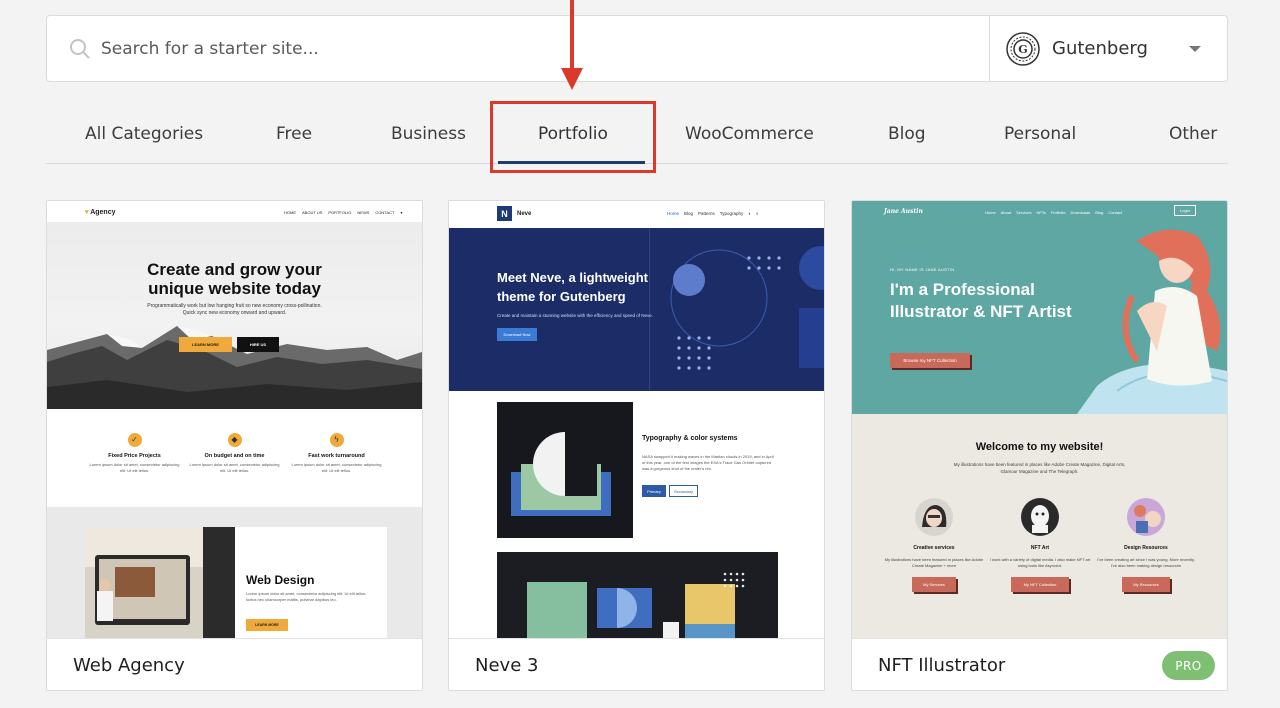 Image resolution: width=1280 pixels, height=708 pixels. What do you see at coordinates (706, 213) in the screenshot?
I see `preview-nav-item: Patterns` at bounding box center [706, 213].